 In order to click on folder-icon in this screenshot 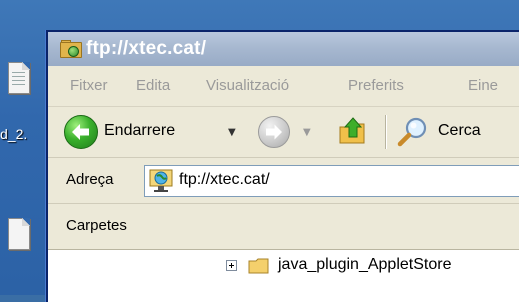, I will do `click(259, 266)`.